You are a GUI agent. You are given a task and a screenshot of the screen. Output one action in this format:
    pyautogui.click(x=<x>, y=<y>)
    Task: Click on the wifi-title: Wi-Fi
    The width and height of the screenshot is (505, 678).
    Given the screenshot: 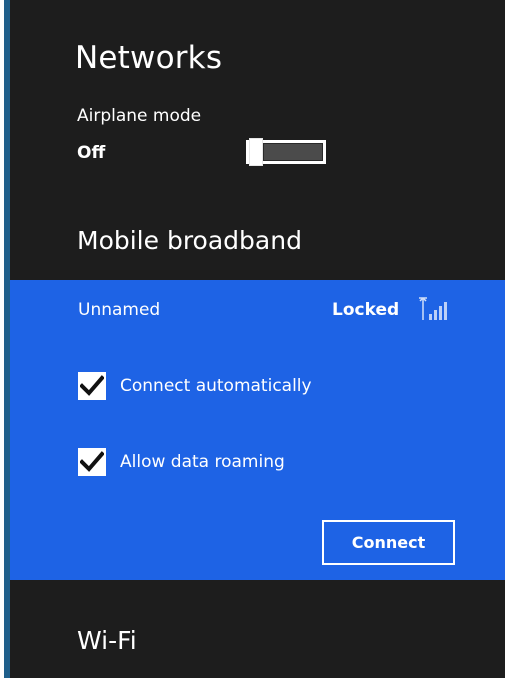 What is the action you would take?
    pyautogui.click(x=107, y=640)
    